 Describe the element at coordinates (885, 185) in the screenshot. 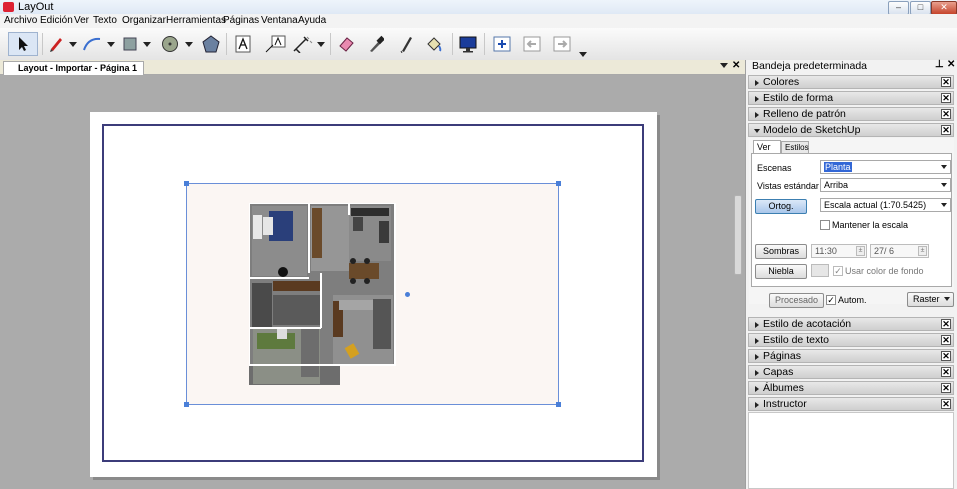

I see `standard-views-select: Arriba` at that location.